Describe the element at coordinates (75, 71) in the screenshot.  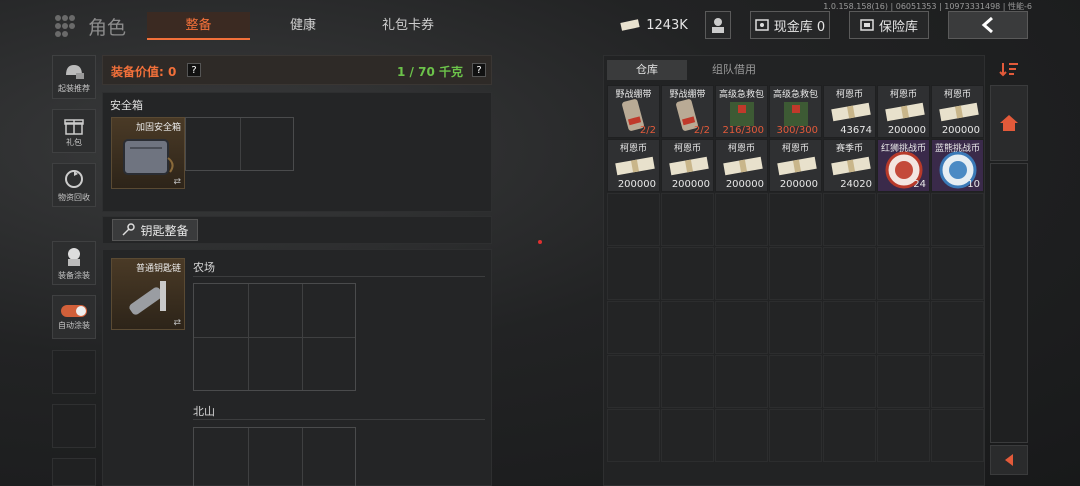
I see `gear-helmet-icon` at that location.